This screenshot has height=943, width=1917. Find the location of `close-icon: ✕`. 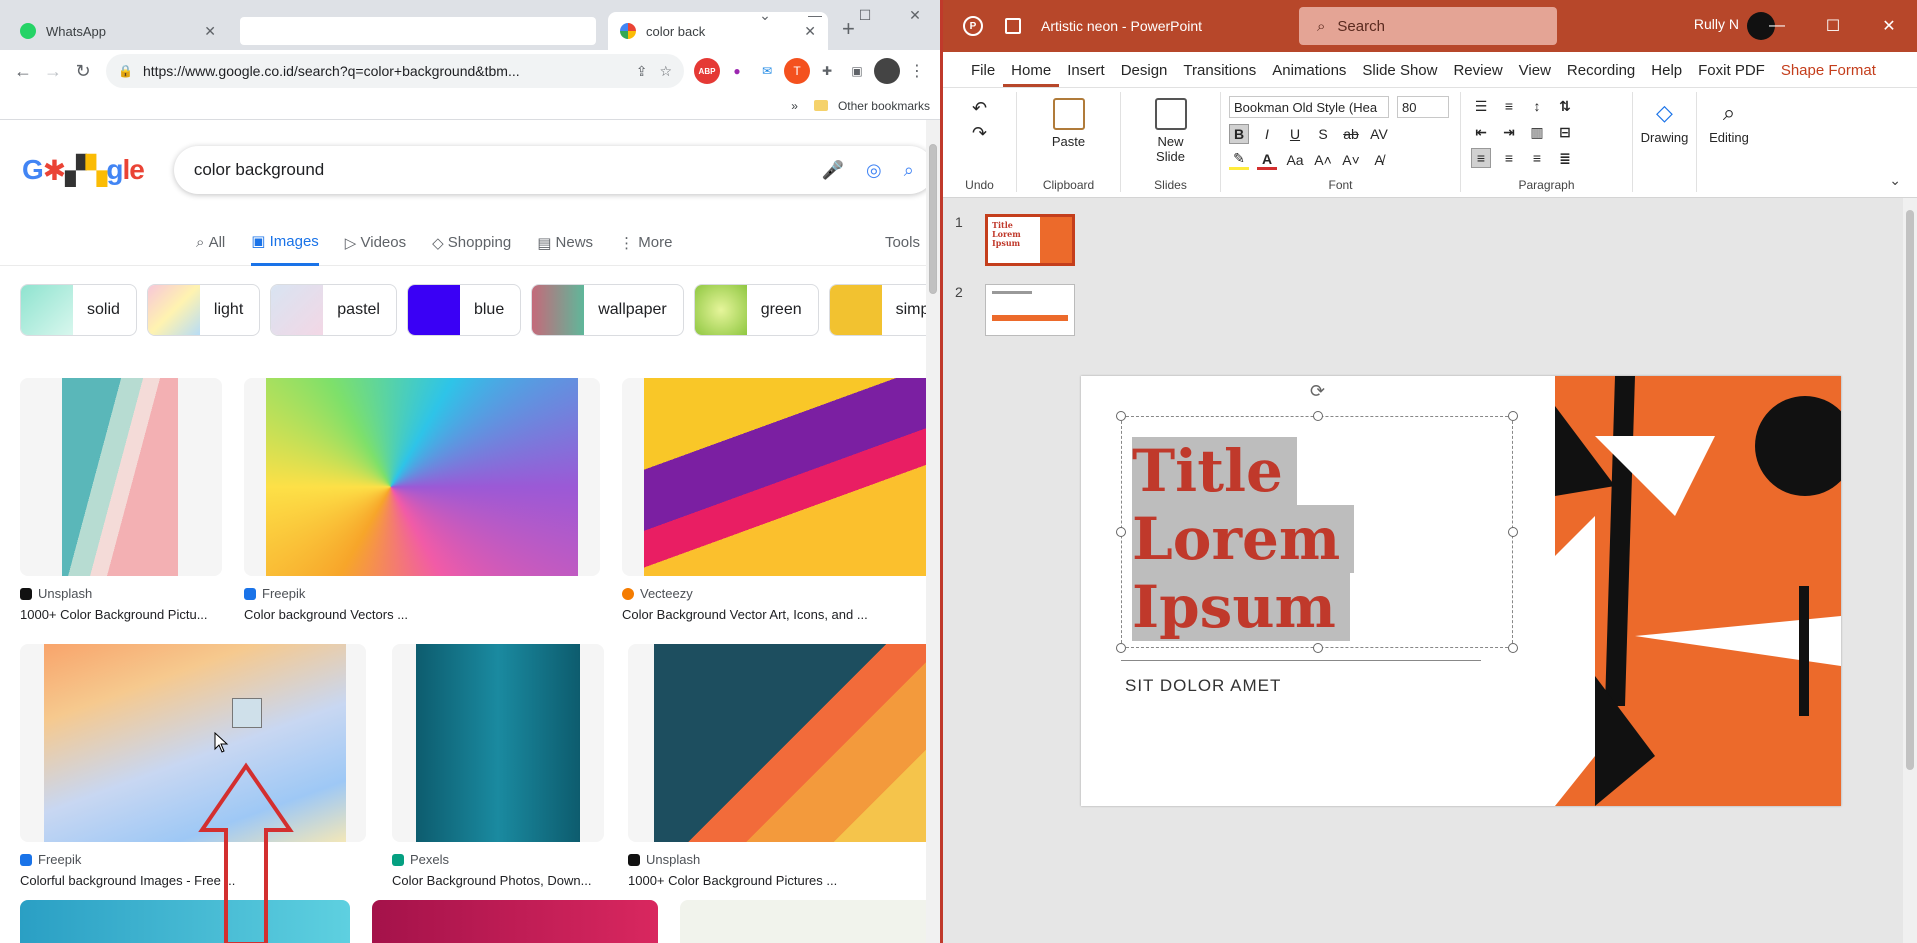

close-icon: ✕ is located at coordinates (210, 31).